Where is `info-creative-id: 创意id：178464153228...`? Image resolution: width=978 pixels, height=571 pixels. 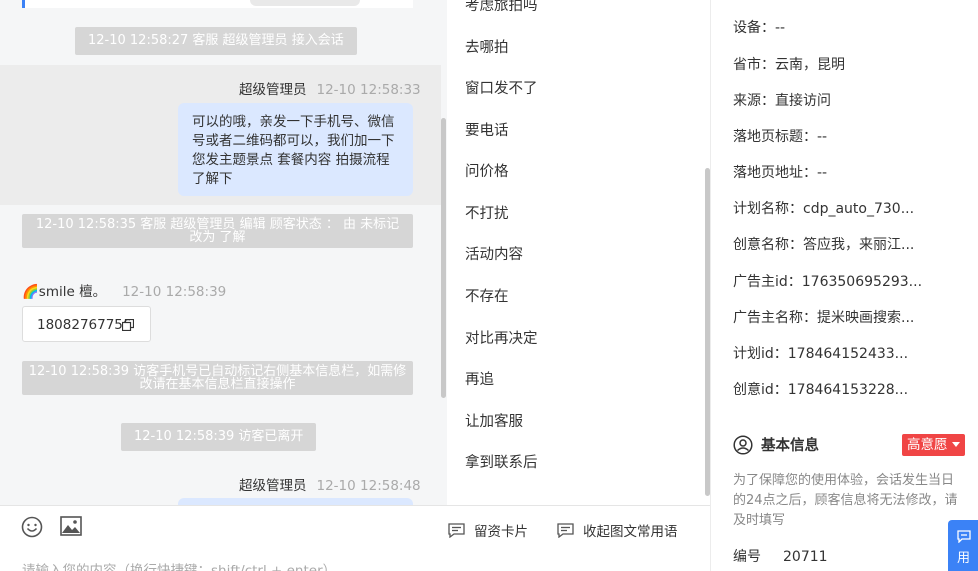 info-creative-id: 创意id：178464153228... is located at coordinates (821, 390).